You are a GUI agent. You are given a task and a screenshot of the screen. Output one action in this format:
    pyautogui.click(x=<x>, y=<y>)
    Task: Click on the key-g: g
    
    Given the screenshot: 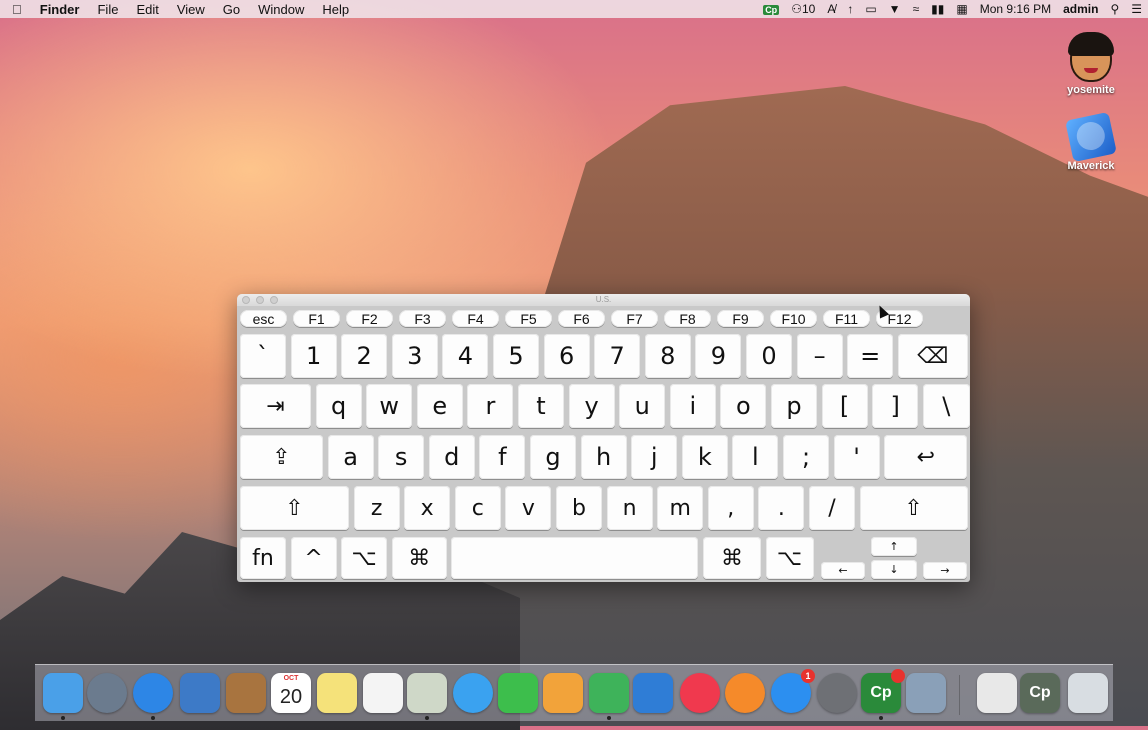 What is the action you would take?
    pyautogui.click(x=553, y=457)
    